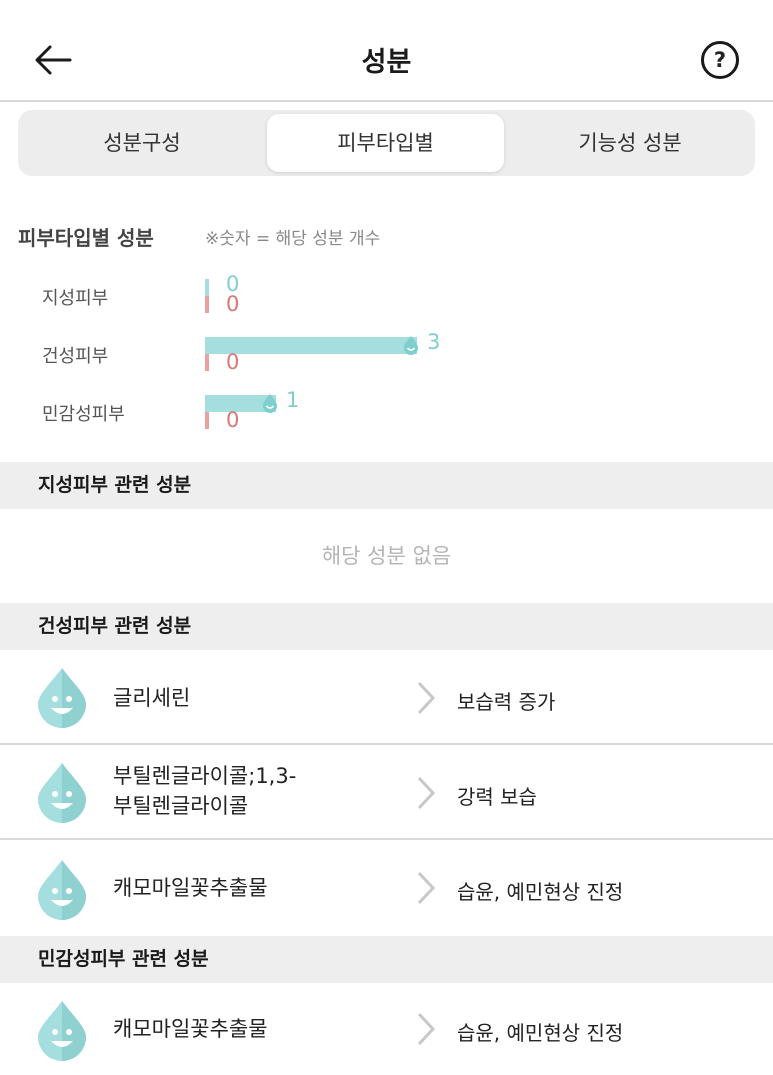 This screenshot has height=1075, width=773. What do you see at coordinates (233, 362) in the screenshot?
I see `bad-value-dry: 0` at bounding box center [233, 362].